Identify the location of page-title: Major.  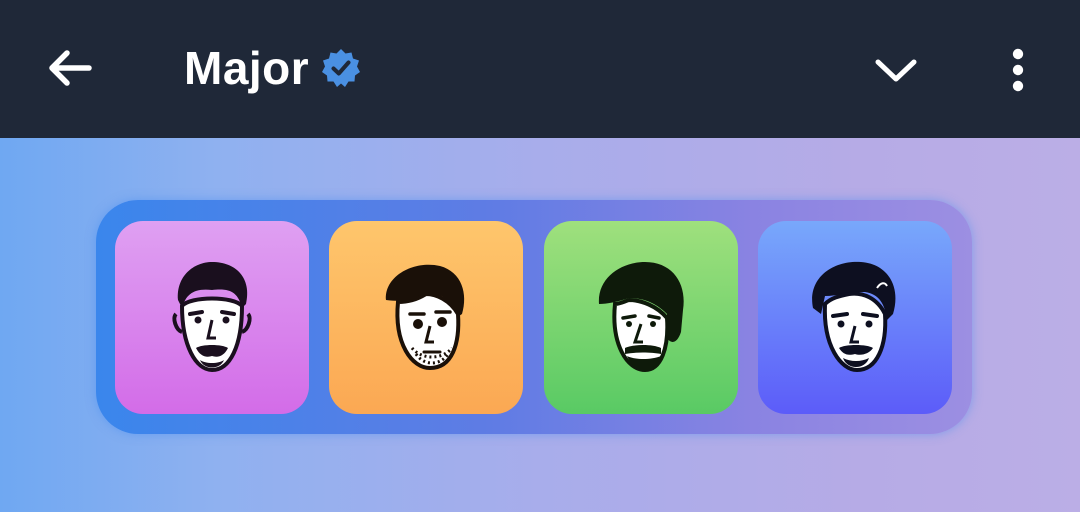
(247, 68).